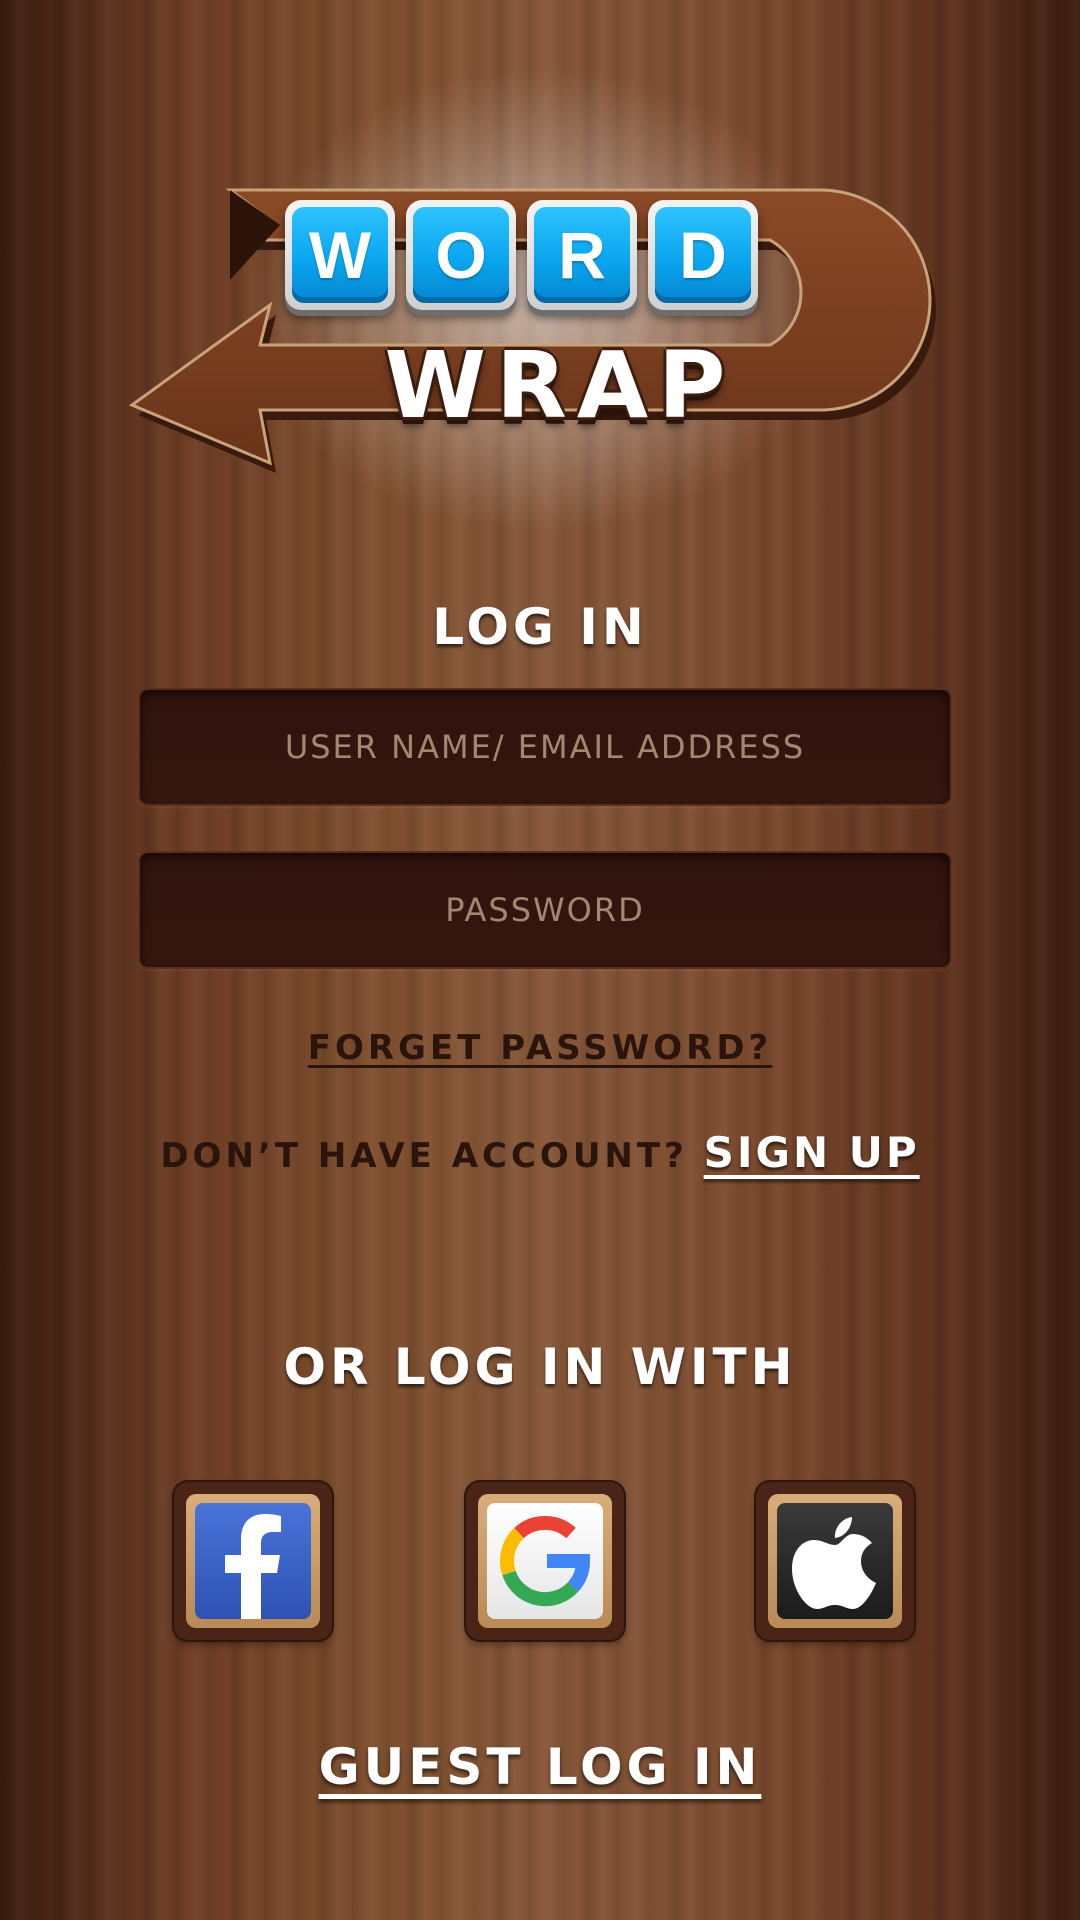 Image resolution: width=1080 pixels, height=1920 pixels. I want to click on forgot-password-link: FORGET PASSWORD?, so click(540, 1048).